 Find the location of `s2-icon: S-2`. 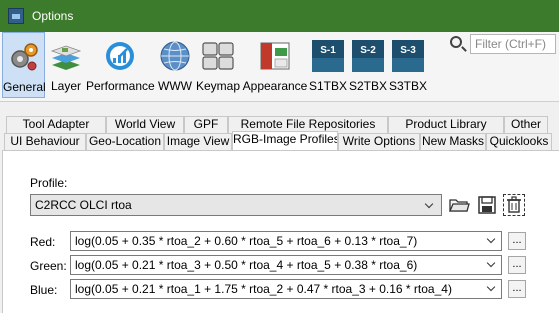

s2-icon: S-2 is located at coordinates (368, 56).